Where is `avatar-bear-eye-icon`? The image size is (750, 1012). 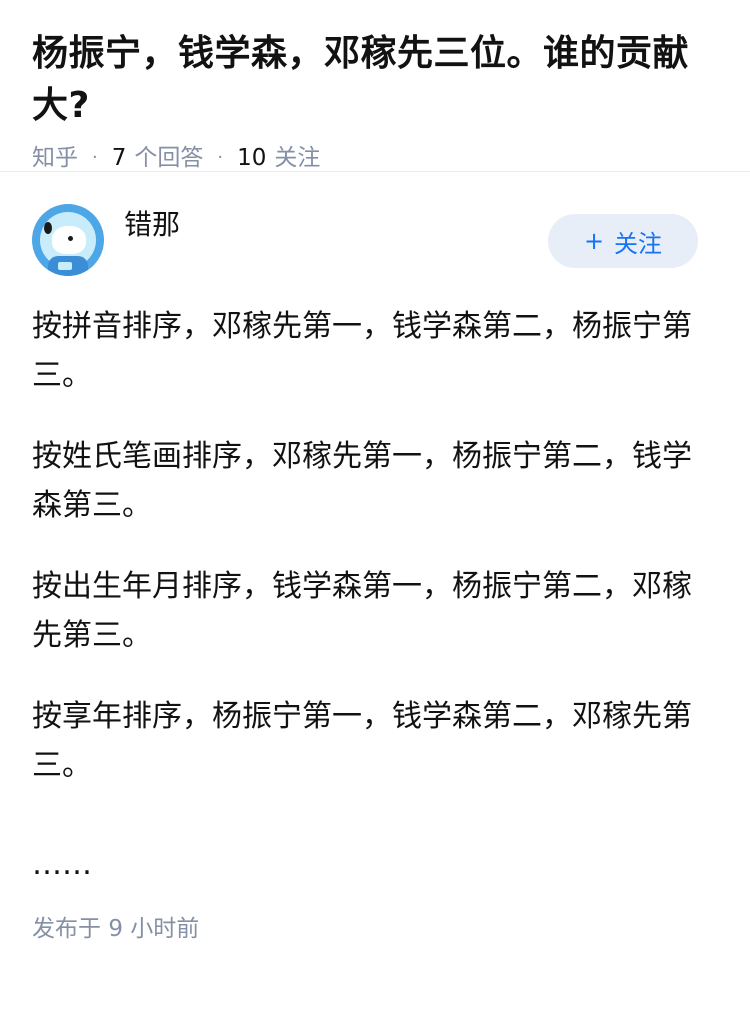 avatar-bear-eye-icon is located at coordinates (70, 238).